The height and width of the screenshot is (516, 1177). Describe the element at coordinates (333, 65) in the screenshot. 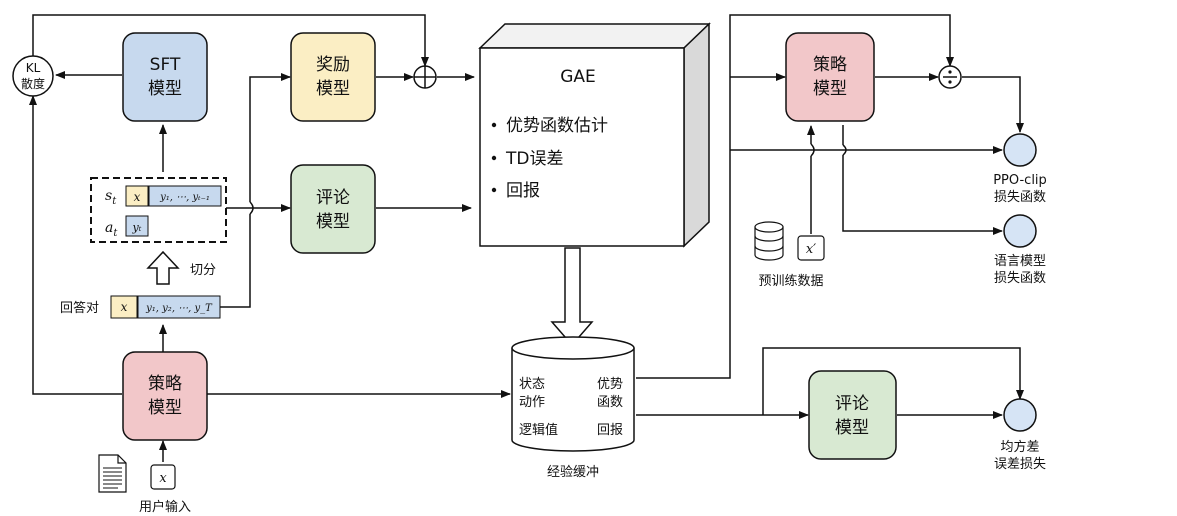

I see `reward-line1: 奖励` at that location.